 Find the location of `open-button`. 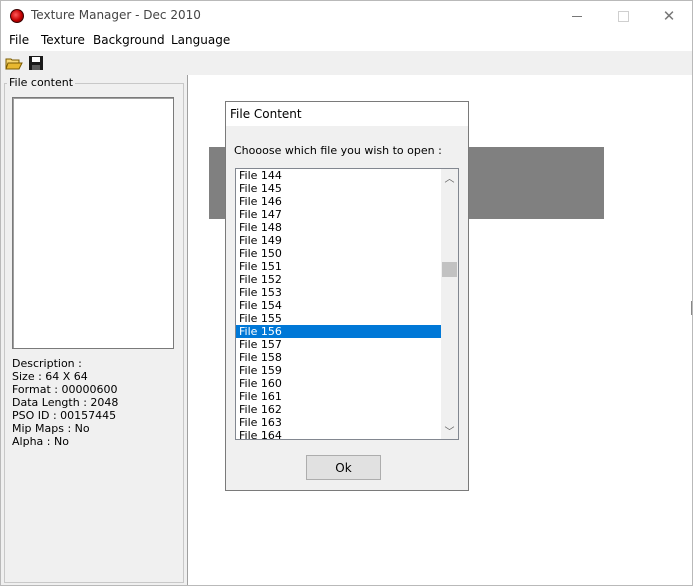

open-button is located at coordinates (14, 63).